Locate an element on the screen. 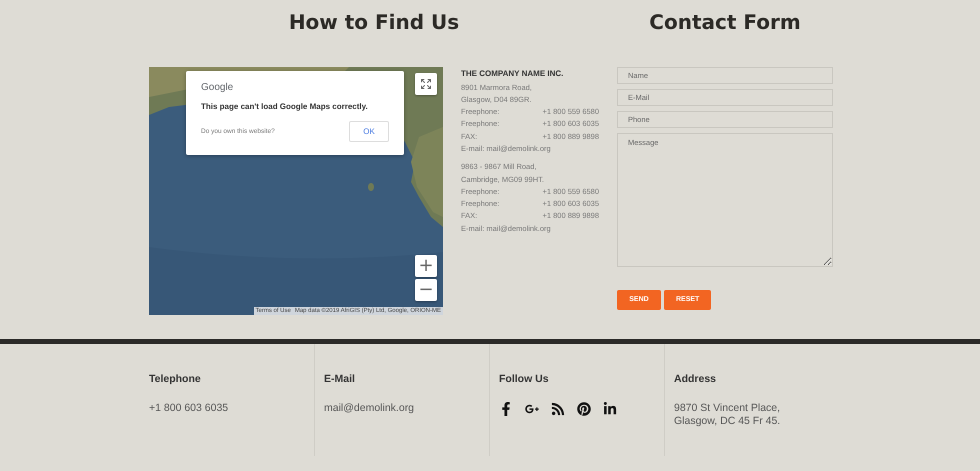 Image resolution: width=980 pixels, height=471 pixels. footer-text: Glasgow, DC 45 Fr 45. is located at coordinates (728, 421).